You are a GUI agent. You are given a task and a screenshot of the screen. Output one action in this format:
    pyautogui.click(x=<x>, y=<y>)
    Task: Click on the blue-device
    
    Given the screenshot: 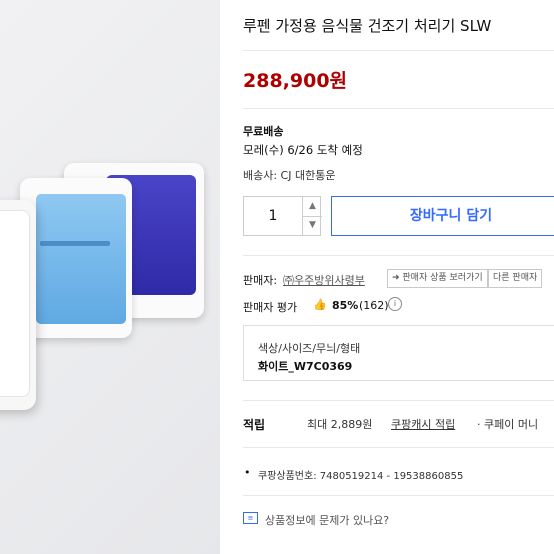 What is the action you would take?
    pyautogui.click(x=76, y=258)
    